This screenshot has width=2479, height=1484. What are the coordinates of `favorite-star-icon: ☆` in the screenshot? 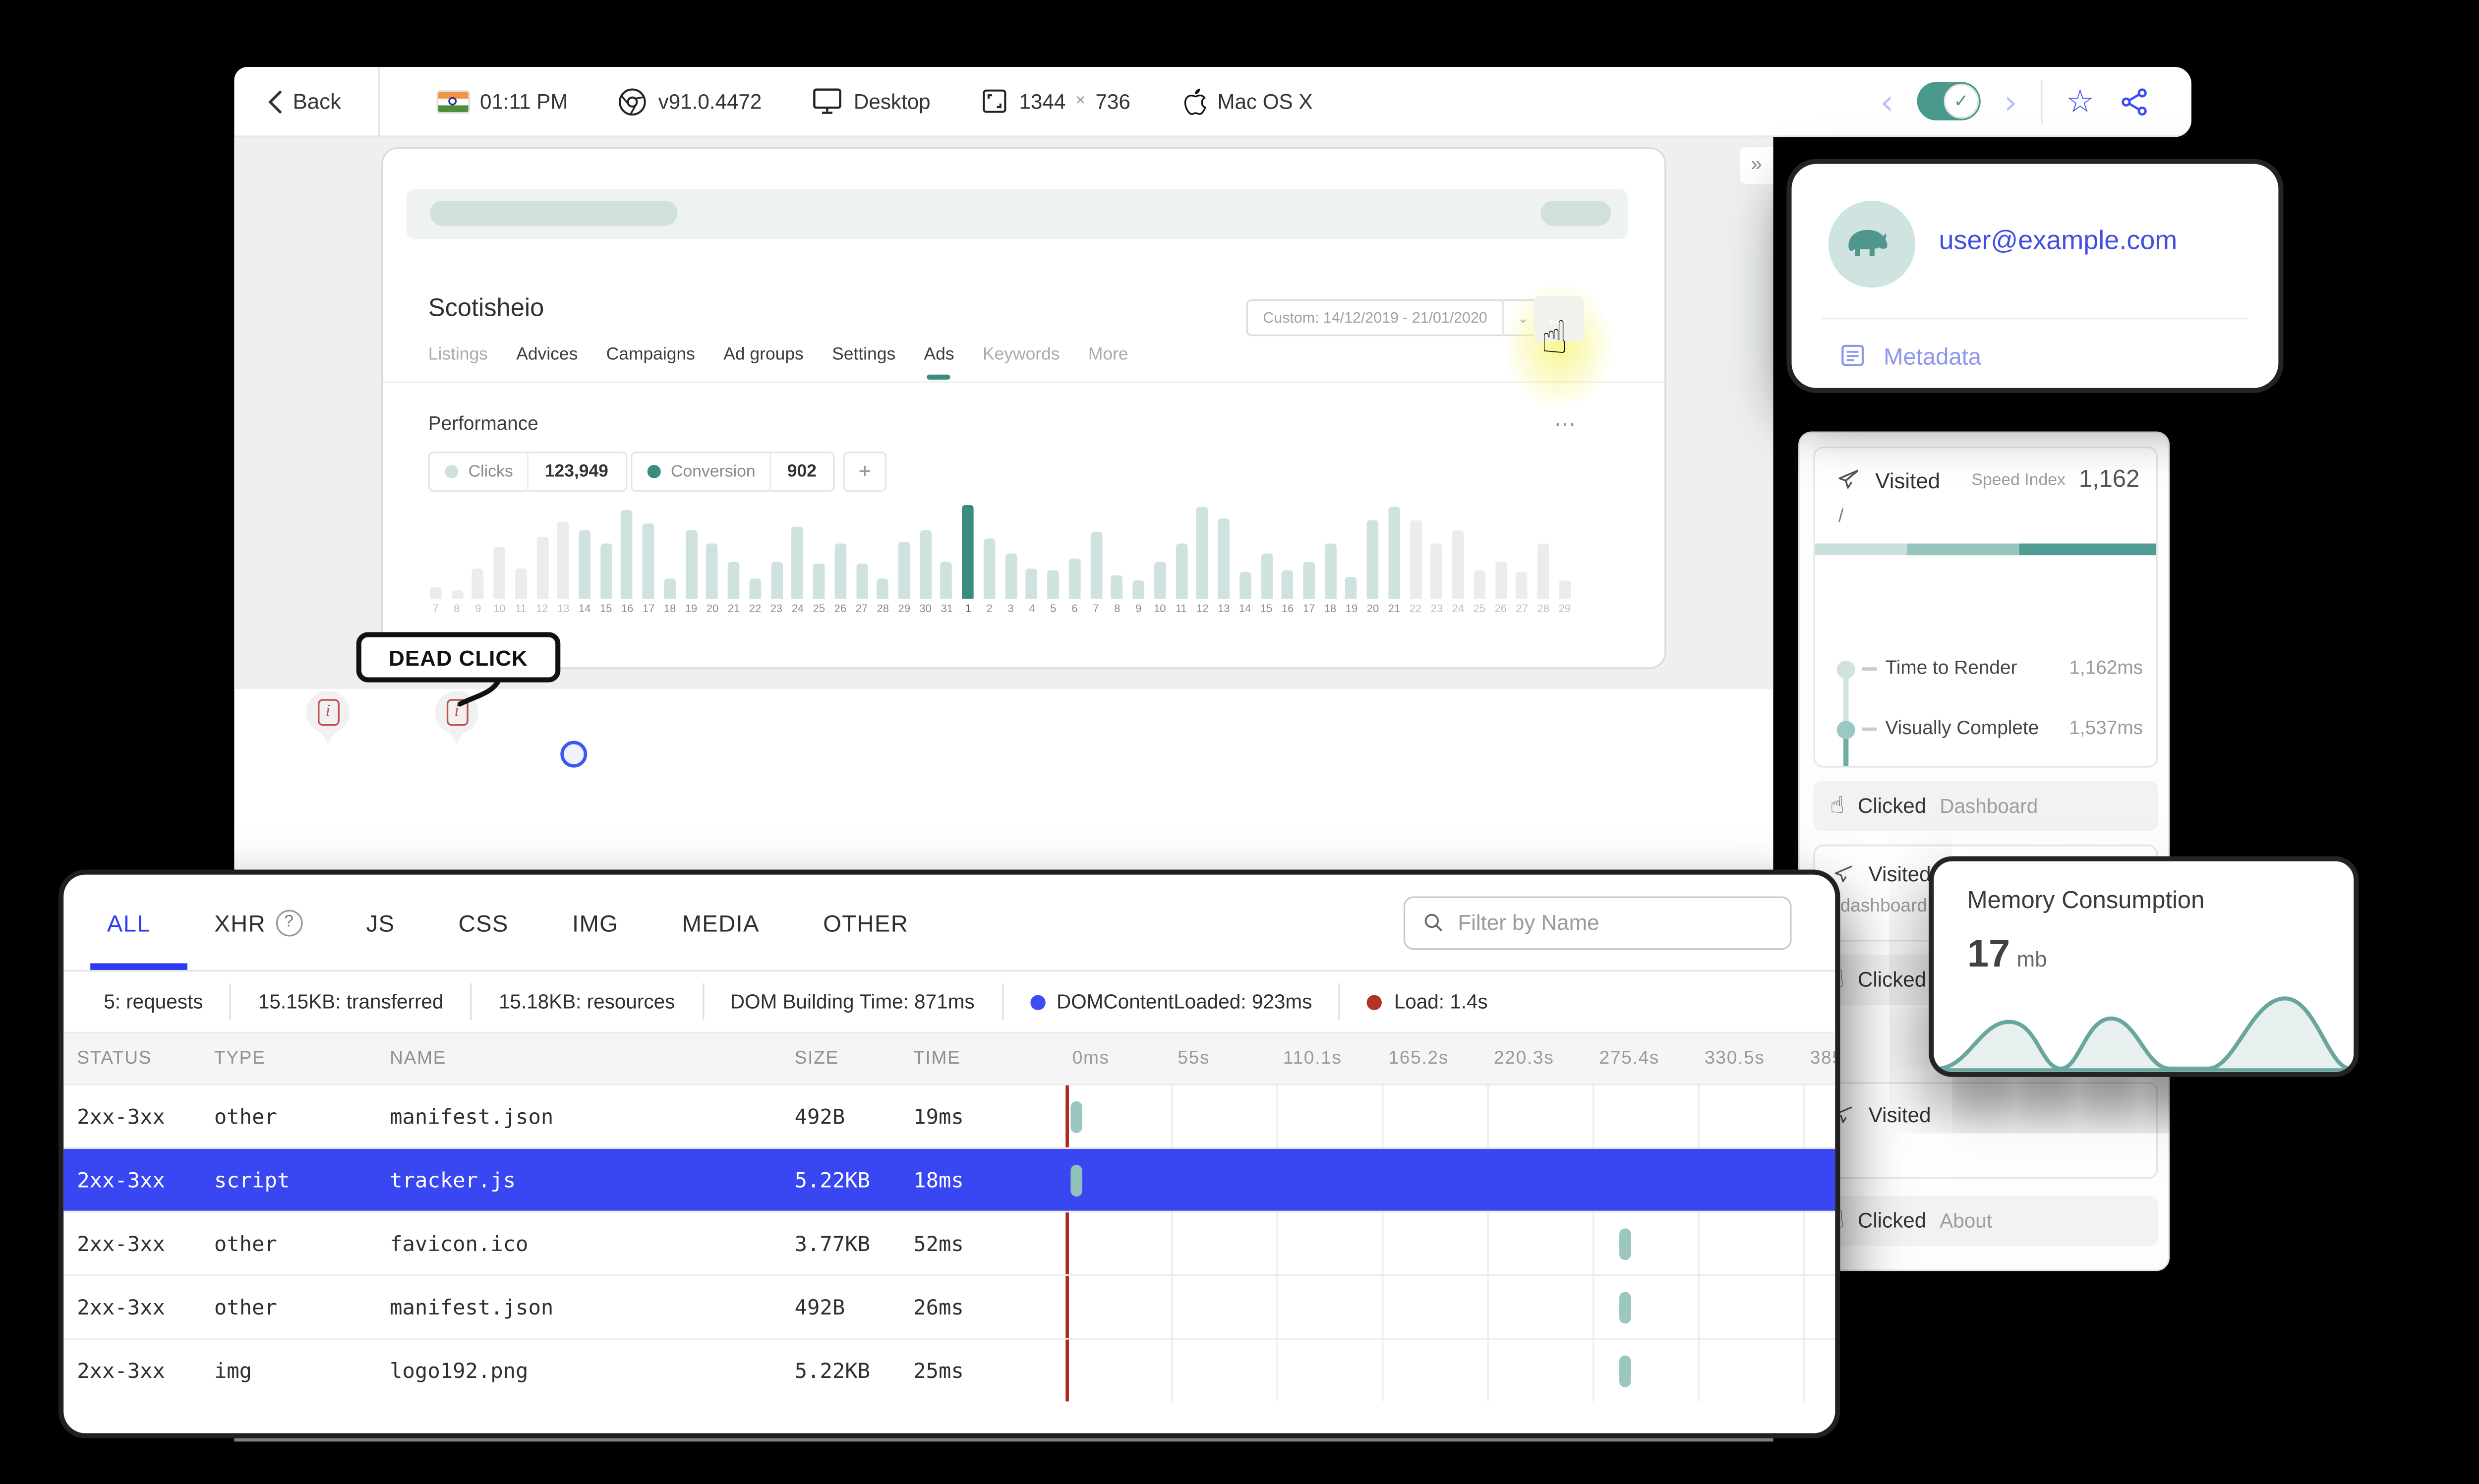 It's located at (2080, 101).